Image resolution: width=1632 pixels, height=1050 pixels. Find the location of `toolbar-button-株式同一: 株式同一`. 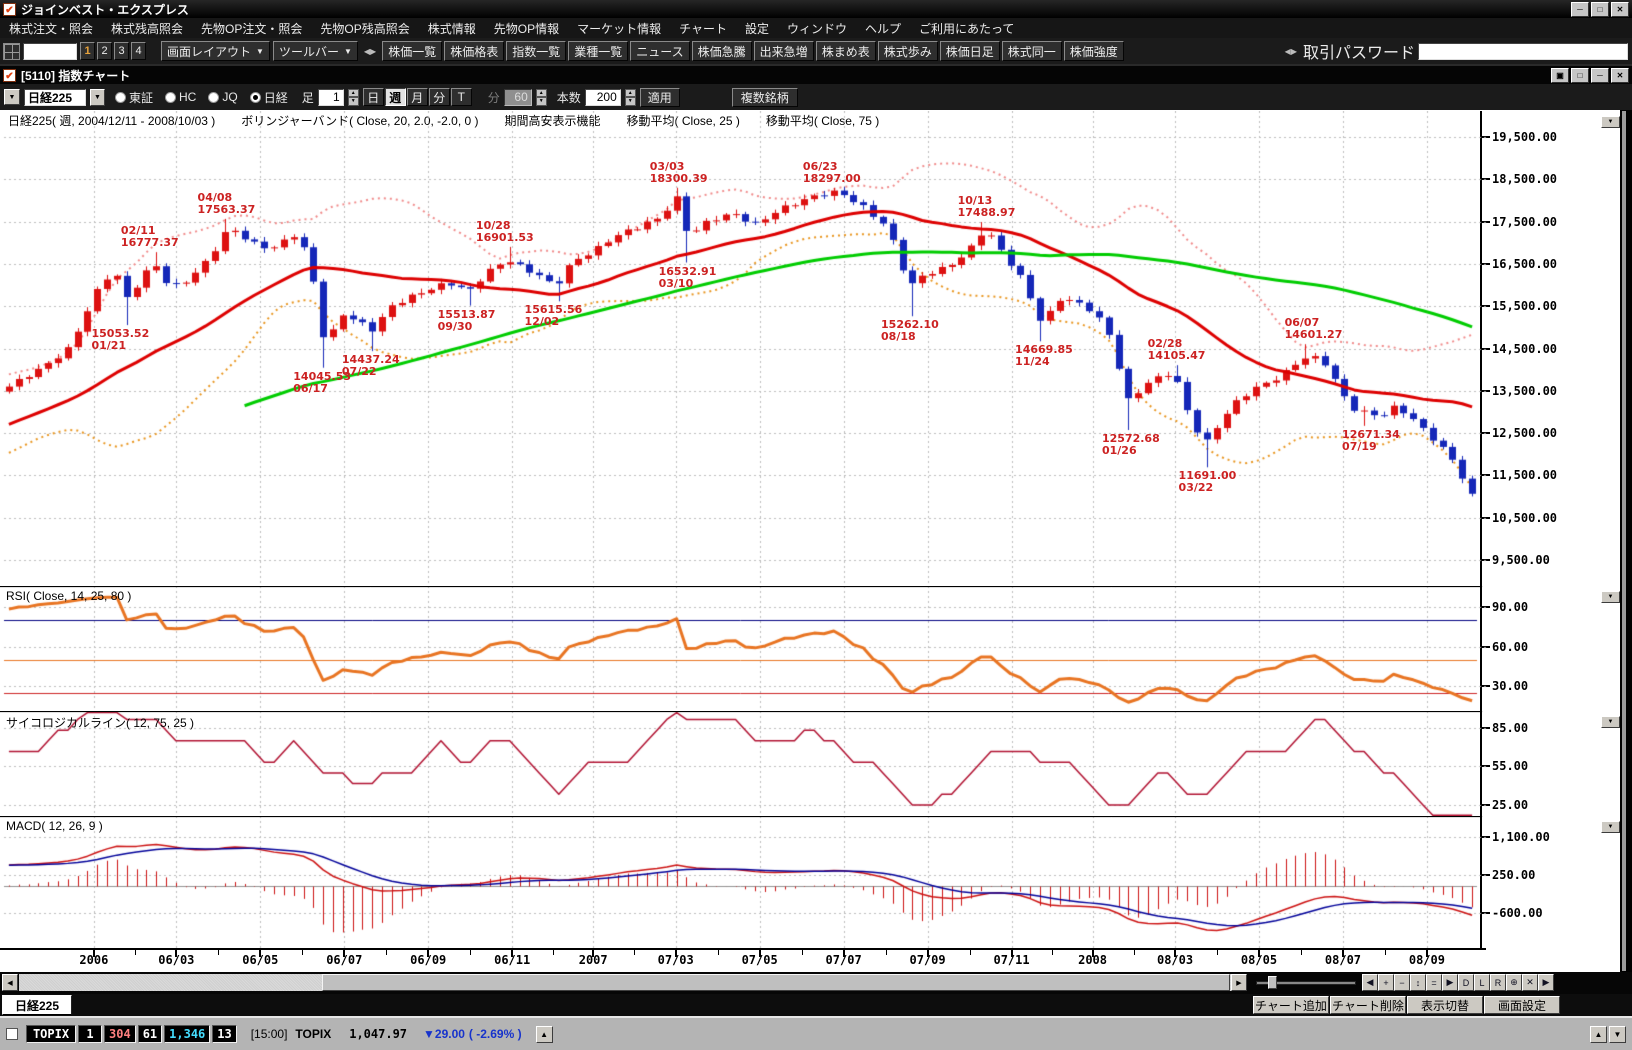

toolbar-button-株式同一: 株式同一 is located at coordinates (1031, 51).